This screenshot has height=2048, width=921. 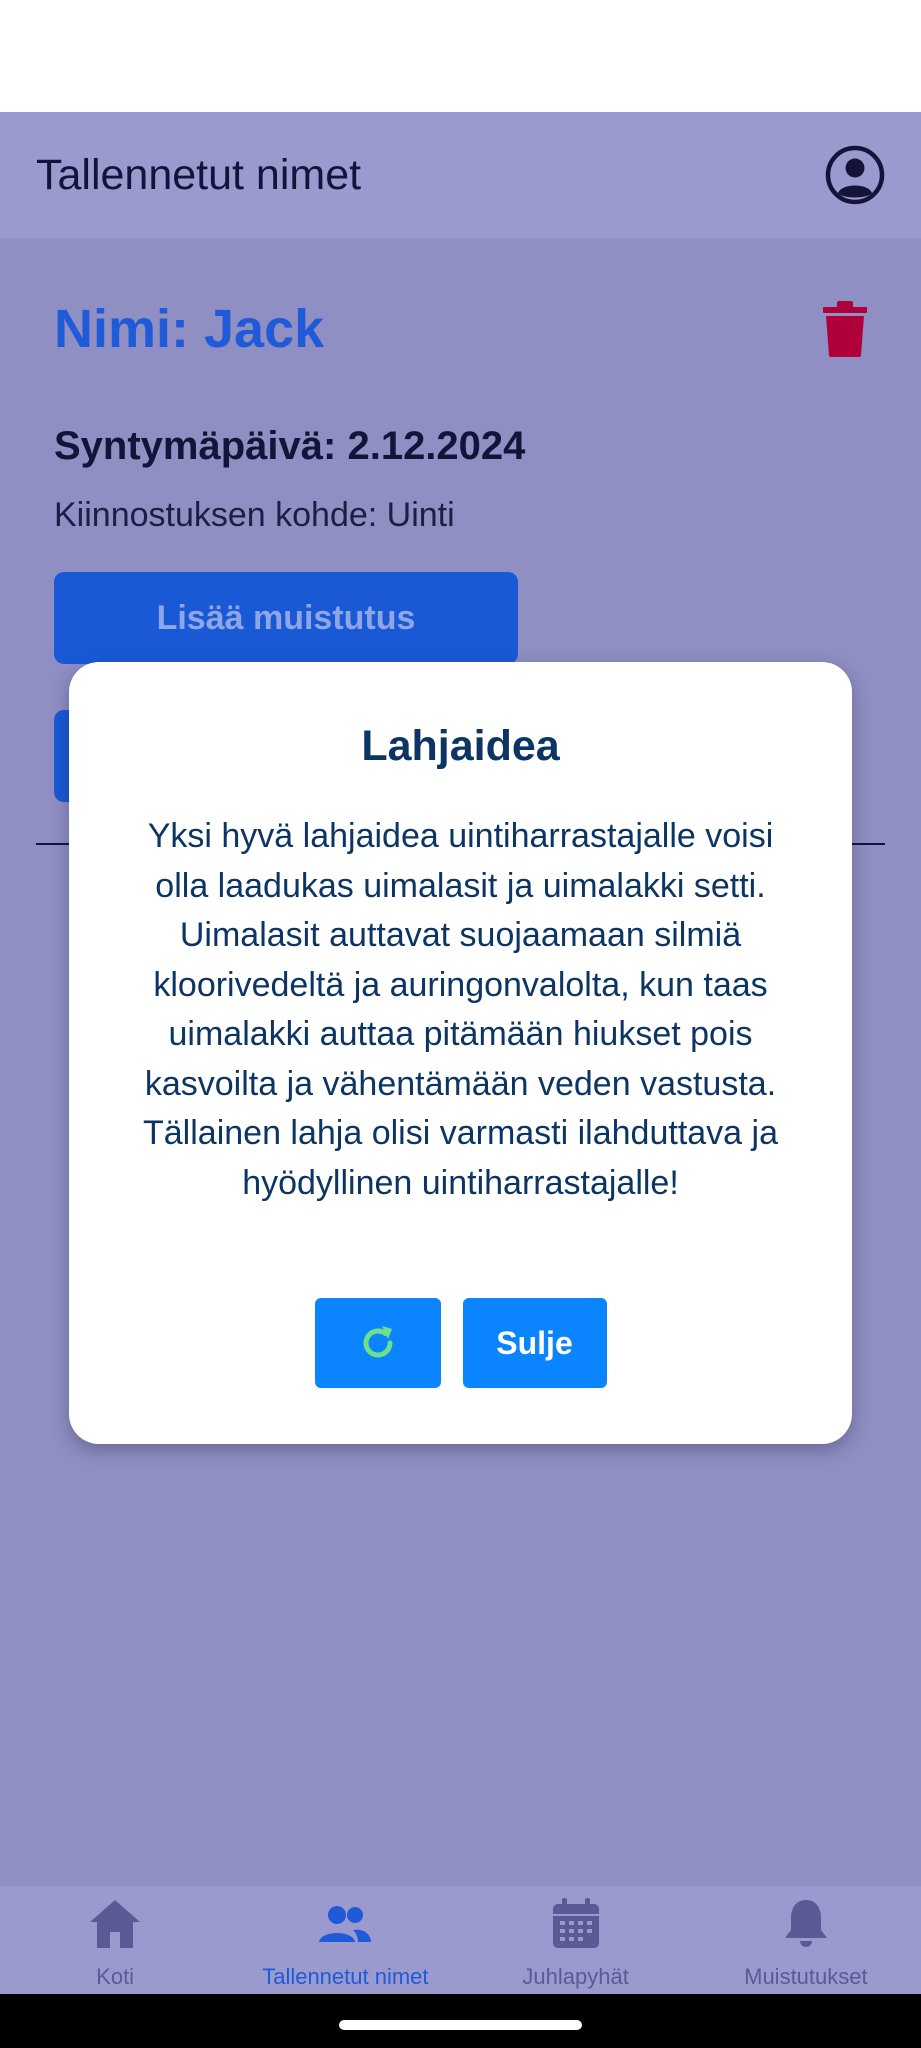 I want to click on refresh-button, so click(x=377, y=1343).